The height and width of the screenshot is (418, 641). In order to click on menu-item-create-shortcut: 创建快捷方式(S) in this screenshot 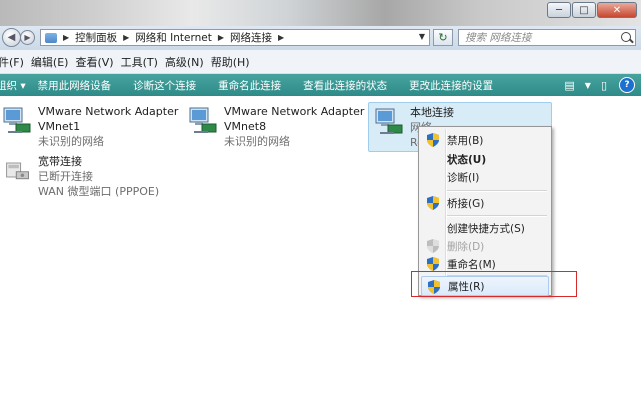, I will do `click(485, 228)`.